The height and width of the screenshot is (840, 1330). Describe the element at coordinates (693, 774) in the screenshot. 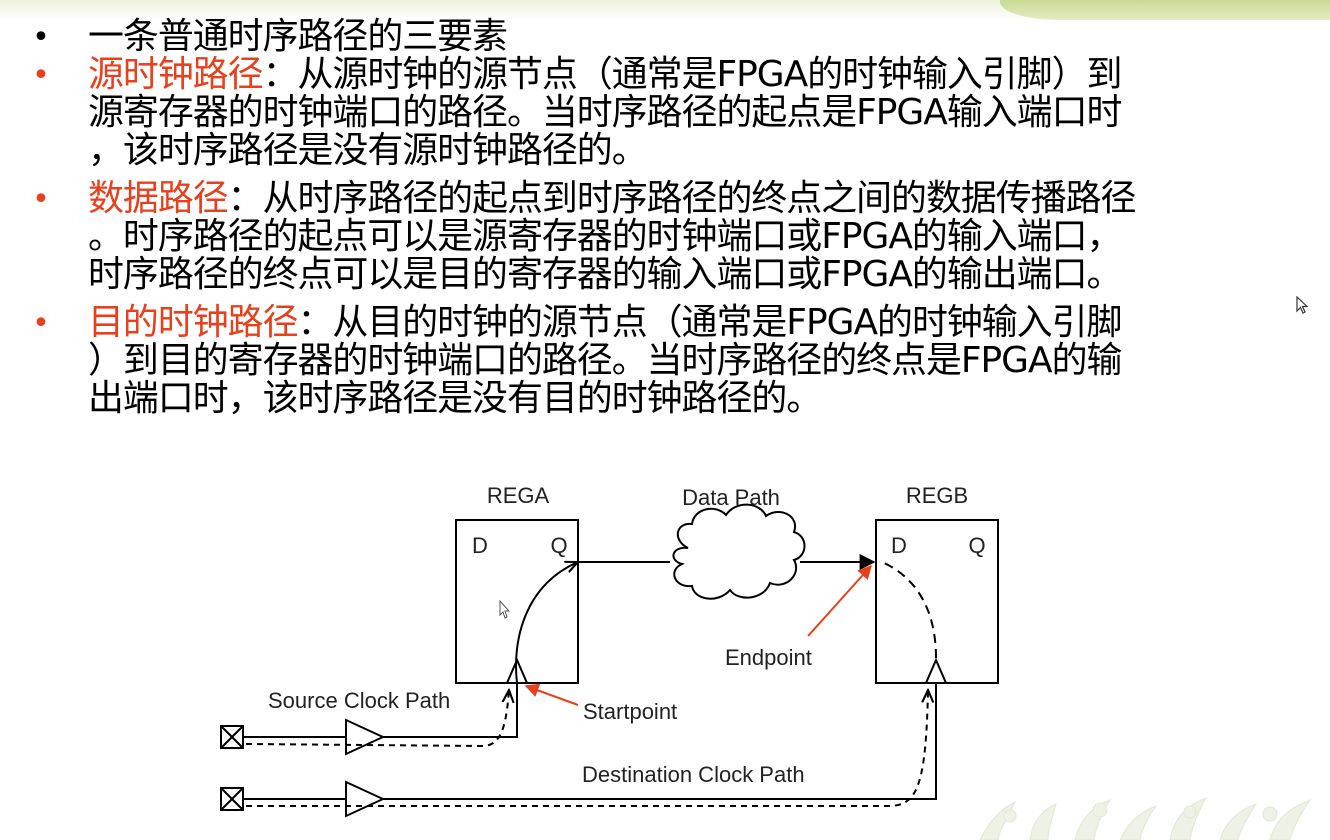

I see `dest-clock-path-label: Destination Clock Path` at that location.